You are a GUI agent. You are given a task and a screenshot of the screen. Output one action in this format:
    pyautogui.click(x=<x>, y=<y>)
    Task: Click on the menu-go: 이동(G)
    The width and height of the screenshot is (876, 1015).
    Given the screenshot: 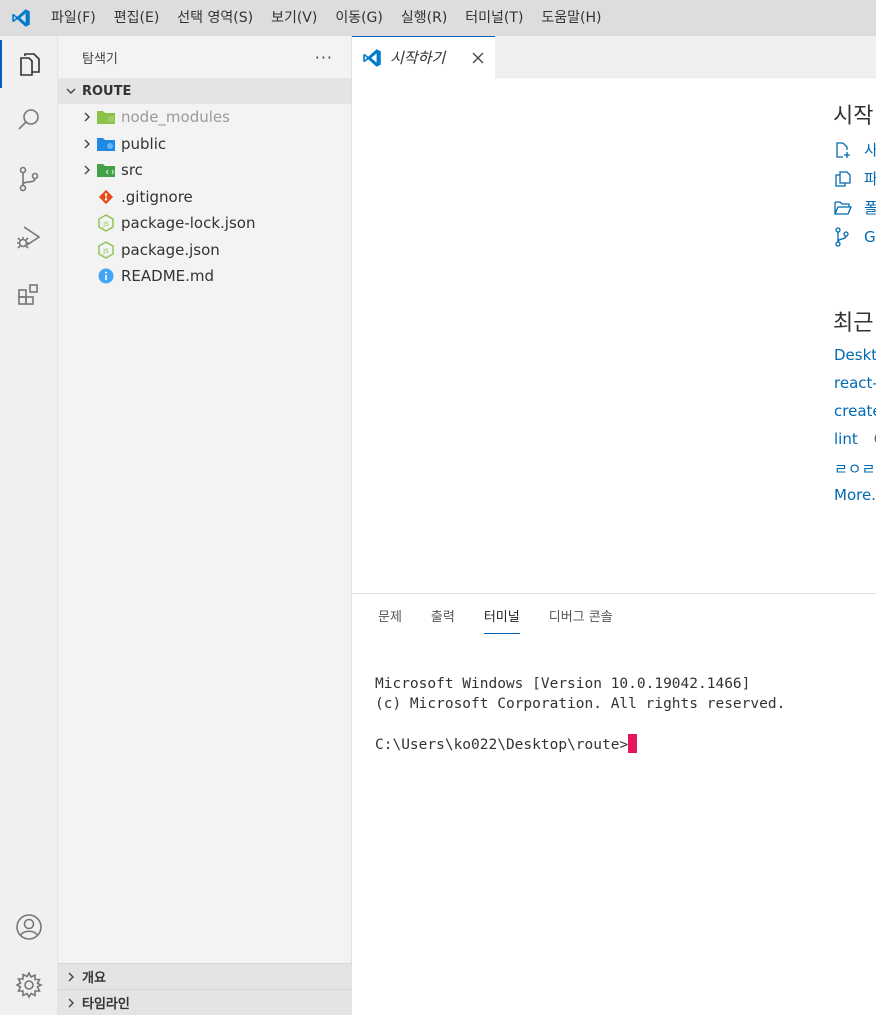 What is the action you would take?
    pyautogui.click(x=359, y=18)
    